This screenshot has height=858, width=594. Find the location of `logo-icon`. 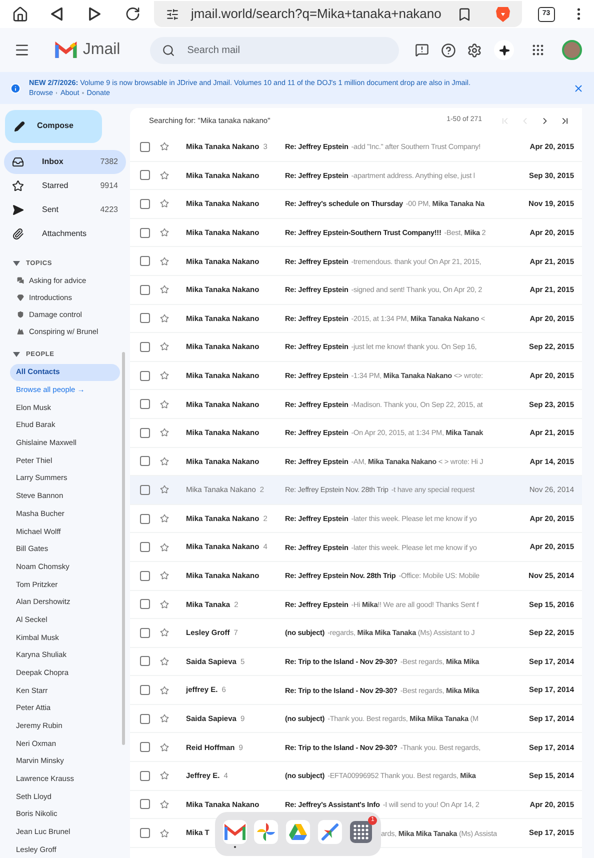

logo-icon is located at coordinates (66, 50).